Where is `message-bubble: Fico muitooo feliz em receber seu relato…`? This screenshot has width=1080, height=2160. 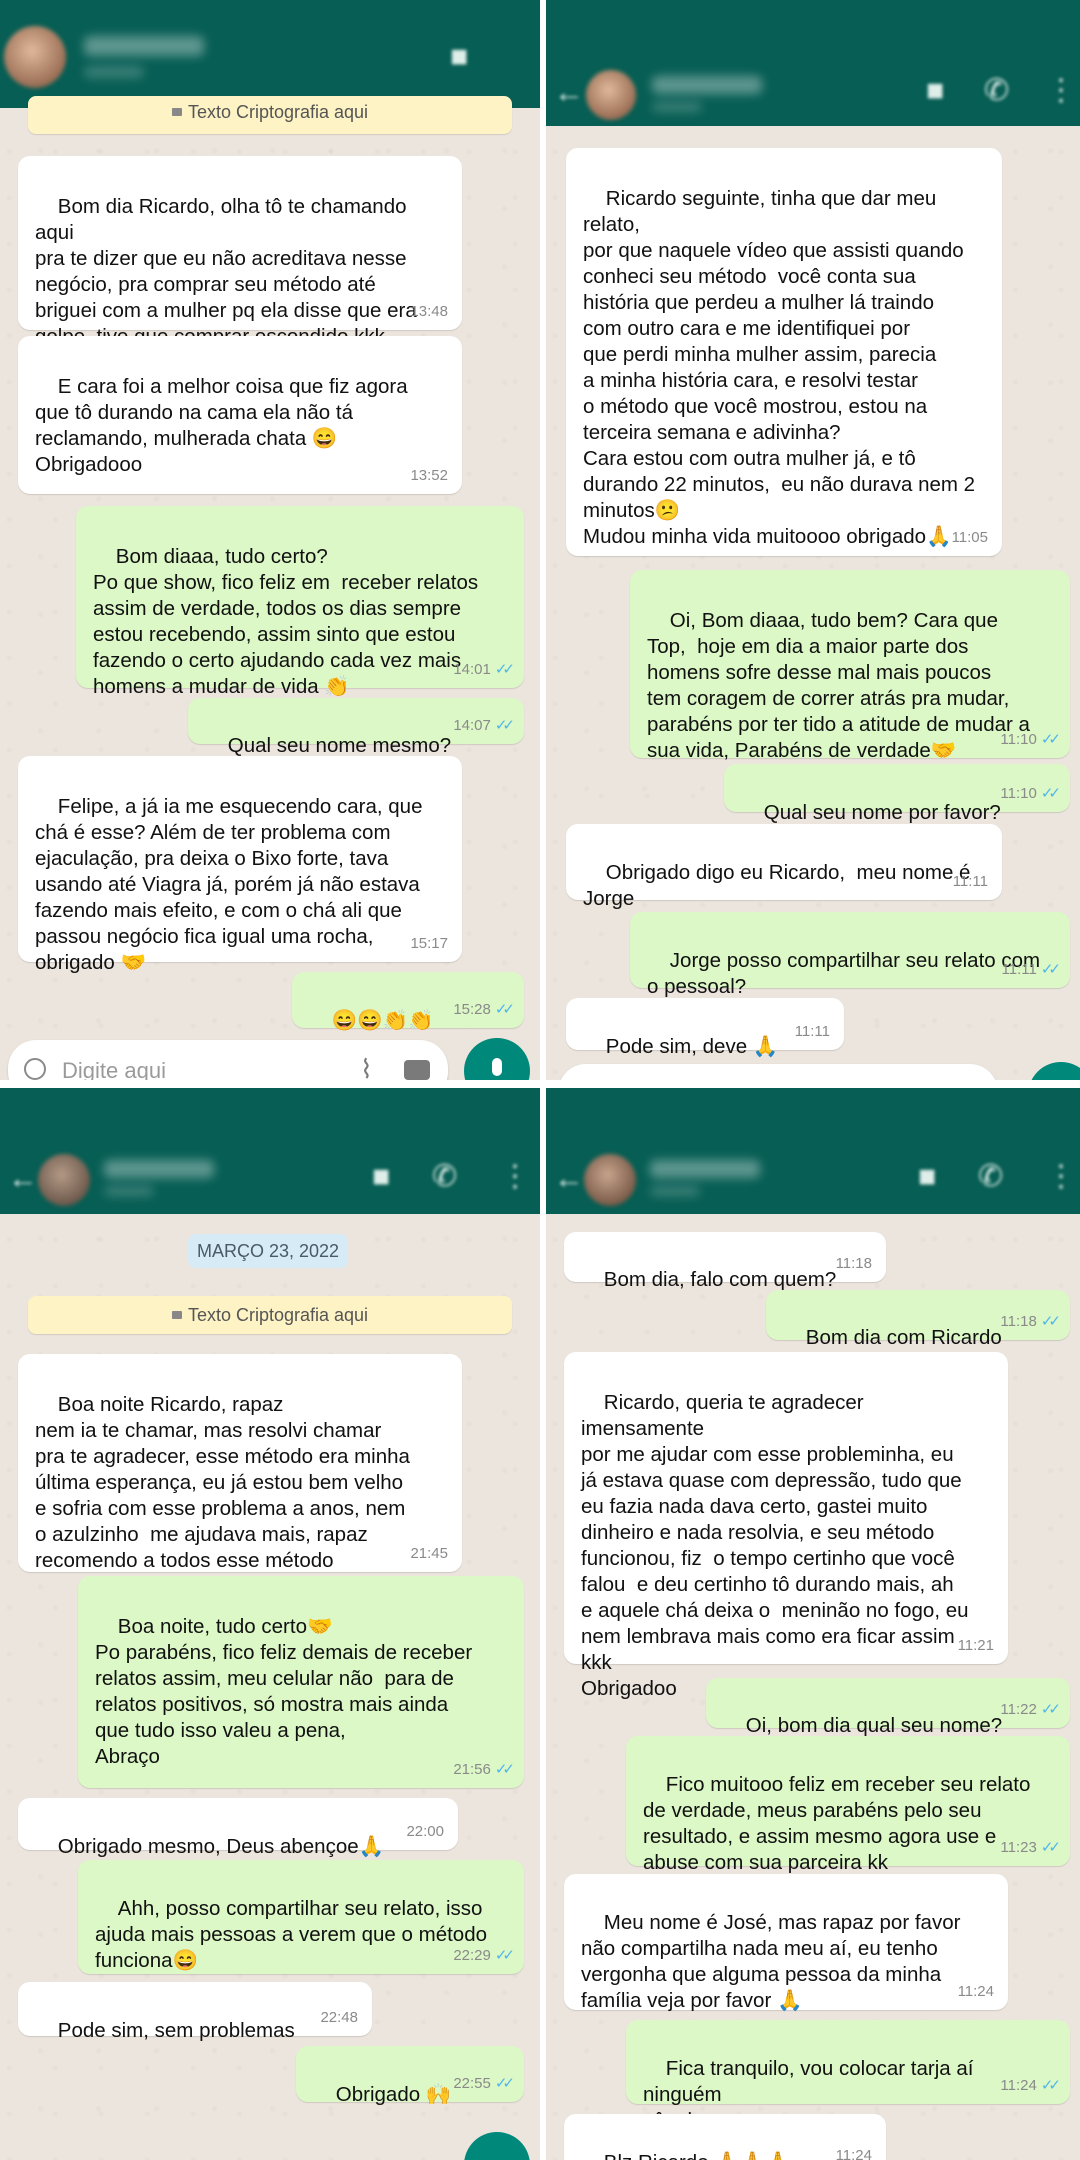
message-bubble: Fico muitooo feliz em receber seu relato… is located at coordinates (848, 1805).